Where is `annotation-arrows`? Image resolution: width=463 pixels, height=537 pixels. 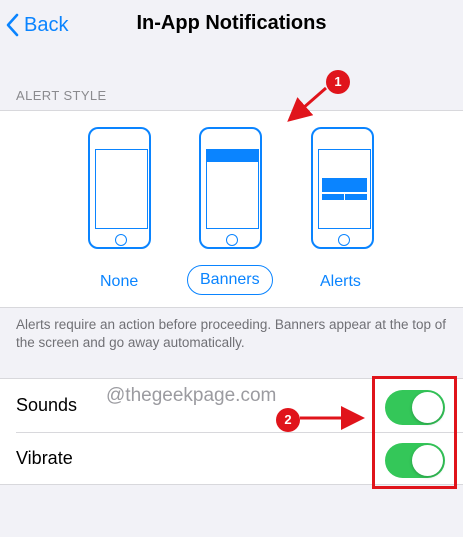
annotation-arrows is located at coordinates (326, 258).